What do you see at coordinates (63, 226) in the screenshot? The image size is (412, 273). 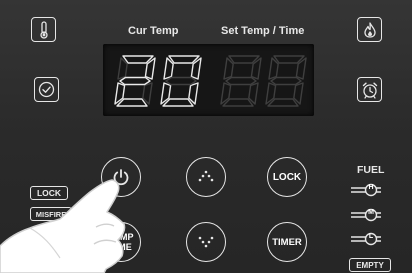 I see `hand-image` at bounding box center [63, 226].